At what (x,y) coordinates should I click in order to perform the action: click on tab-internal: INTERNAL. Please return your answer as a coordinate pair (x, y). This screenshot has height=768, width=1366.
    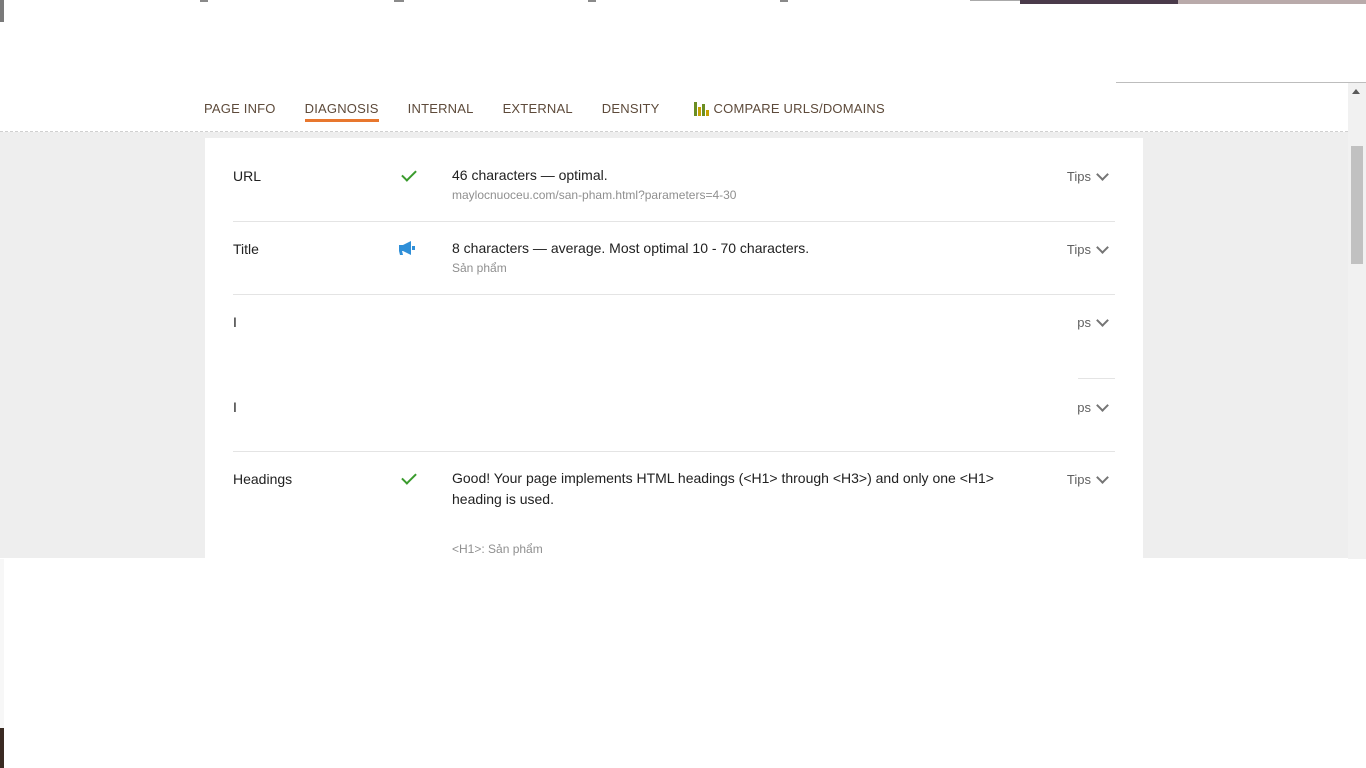
    Looking at the image, I should click on (441, 109).